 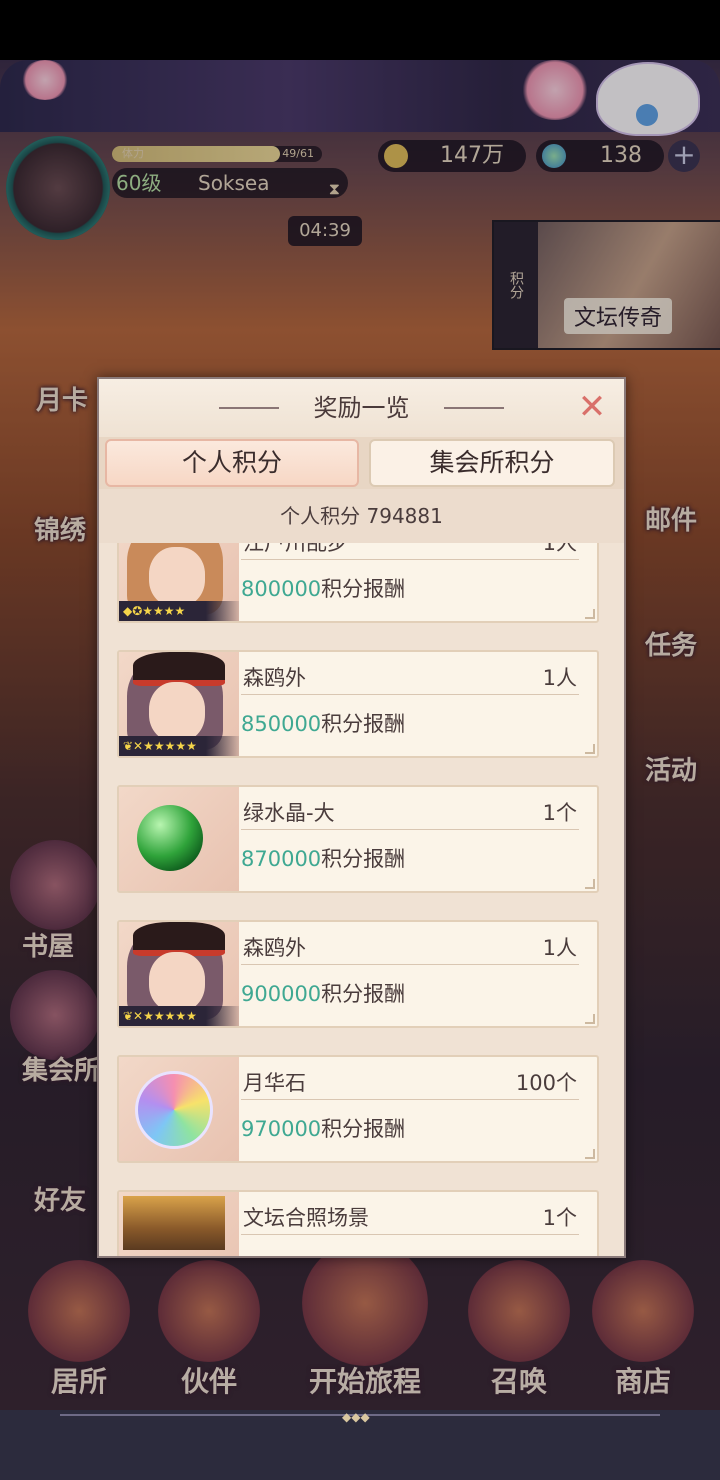 I want to click on tab-club-points: 集会所积分, so click(x=492, y=463).